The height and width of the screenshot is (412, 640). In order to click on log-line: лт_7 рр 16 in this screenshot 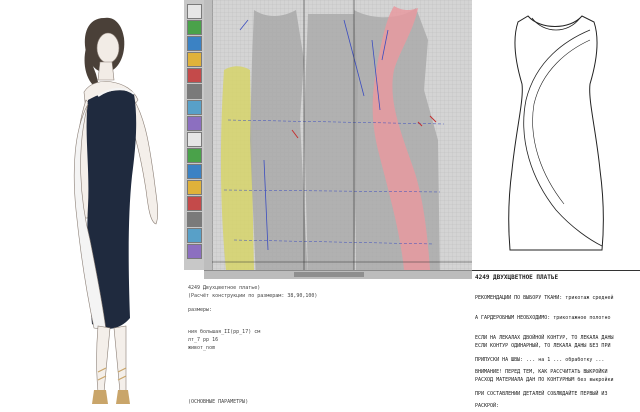, I will do `click(203, 340)`.